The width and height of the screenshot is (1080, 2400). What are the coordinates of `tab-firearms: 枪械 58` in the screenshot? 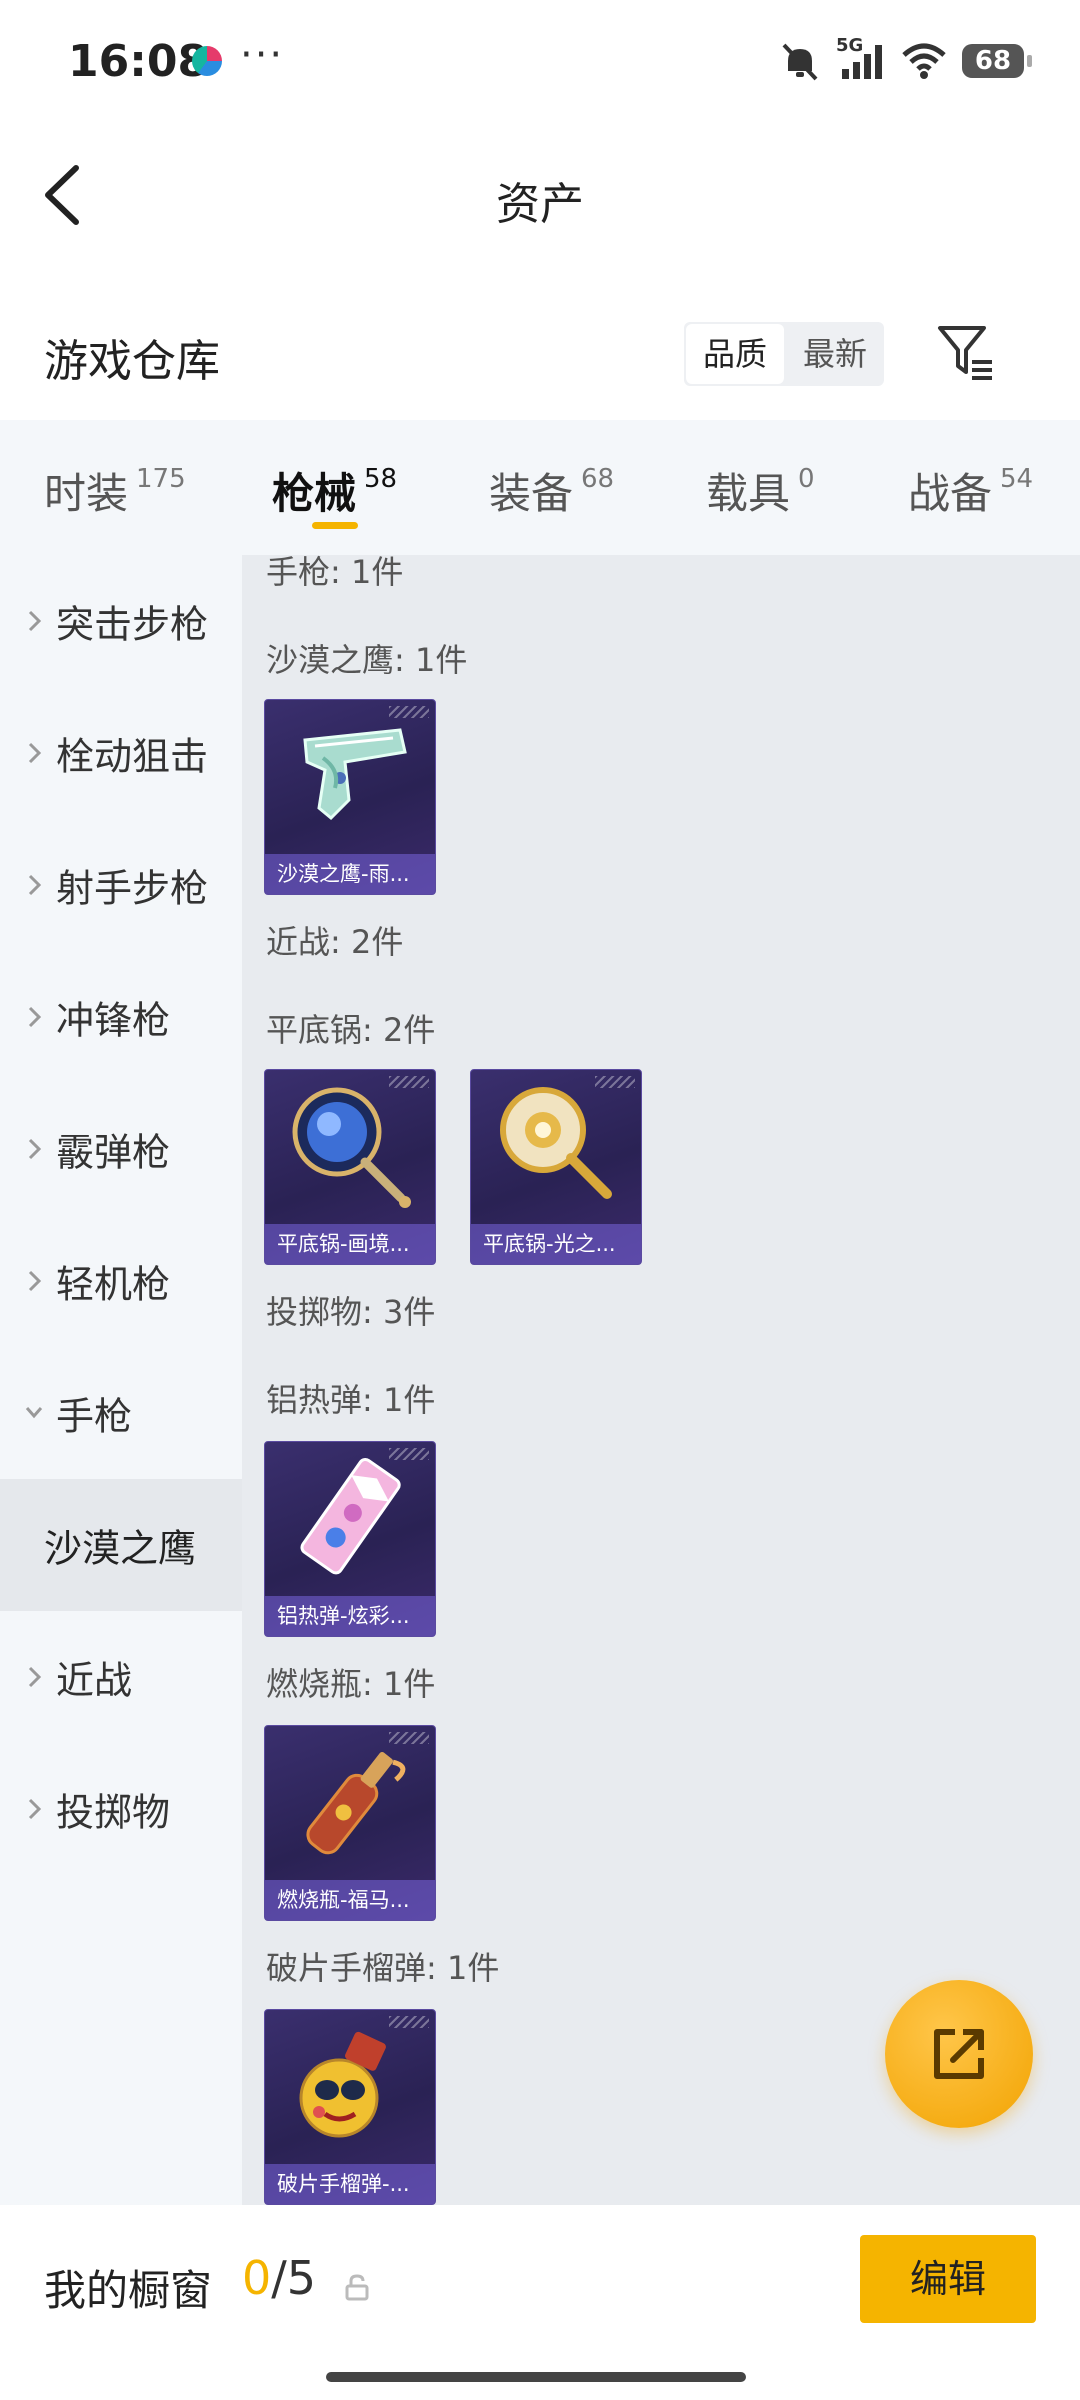 It's located at (334, 490).